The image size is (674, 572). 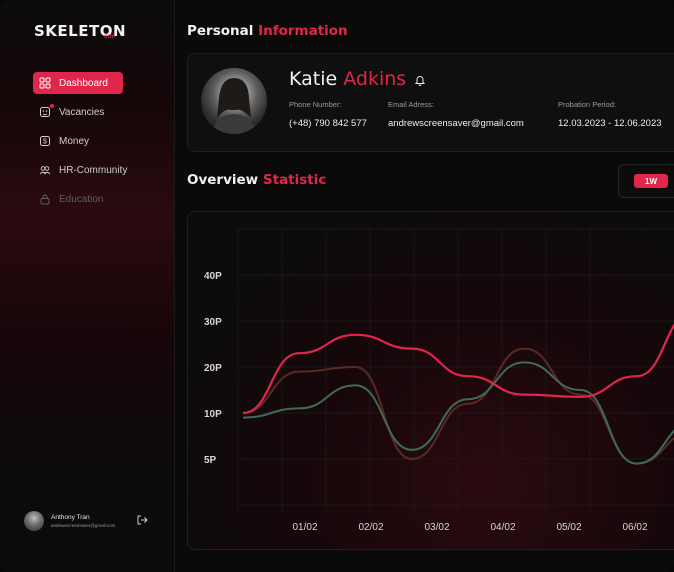 I want to click on sidebar-item-education: Education, so click(x=100, y=199).